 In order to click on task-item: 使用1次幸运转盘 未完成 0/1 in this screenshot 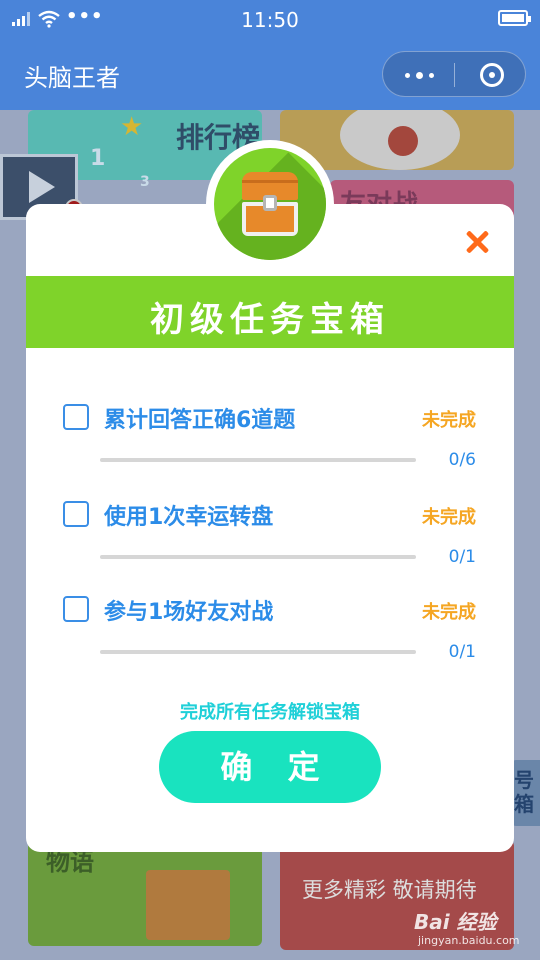, I will do `click(270, 546)`.